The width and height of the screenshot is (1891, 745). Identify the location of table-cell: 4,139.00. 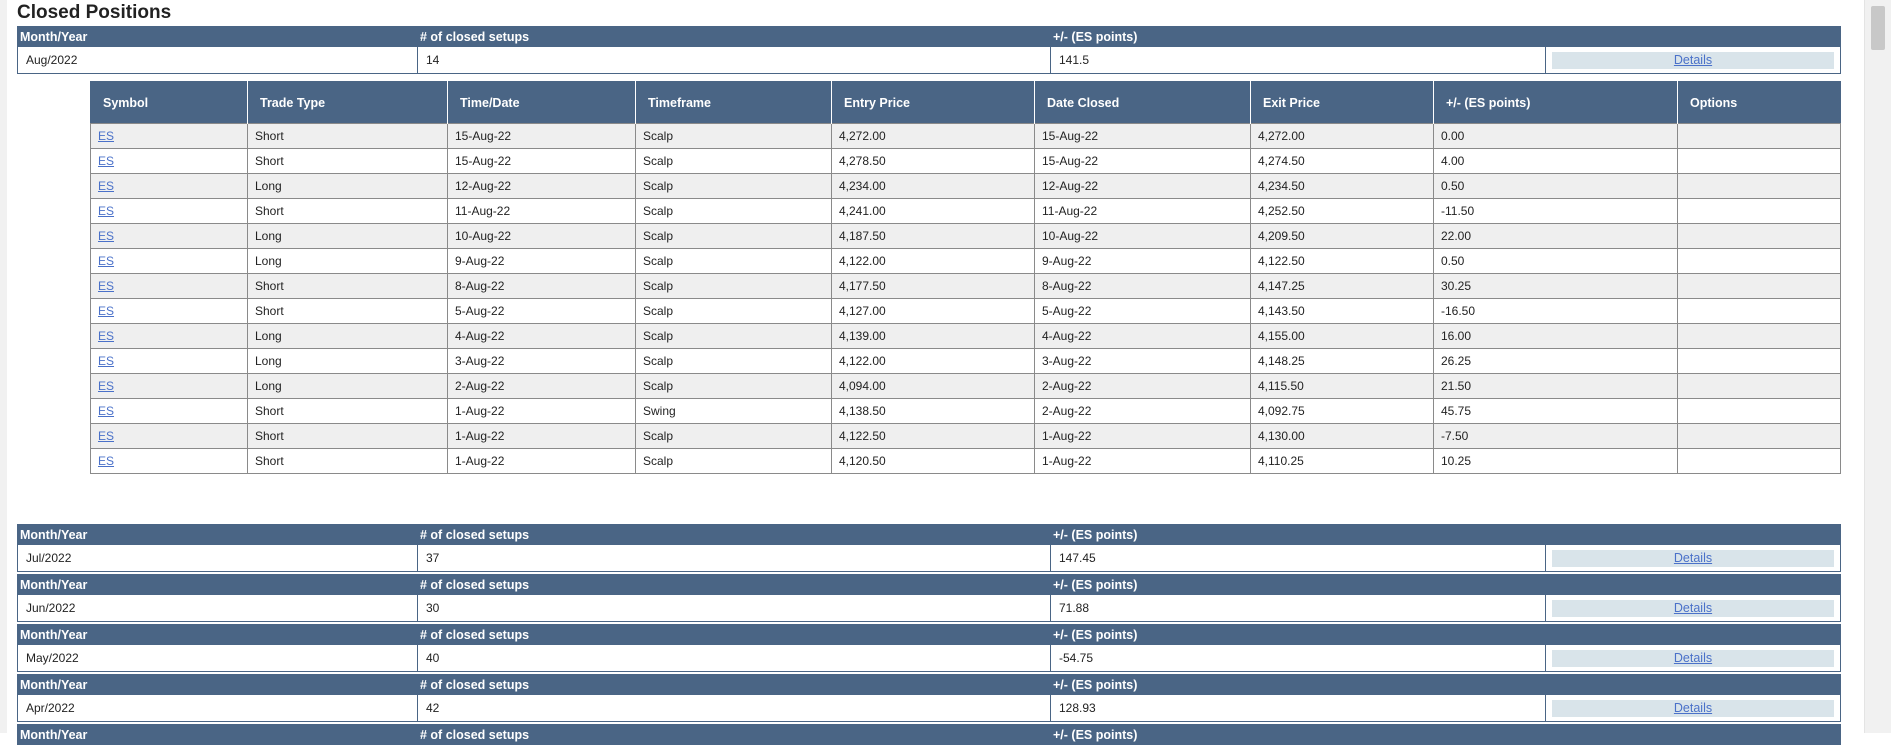
(933, 336).